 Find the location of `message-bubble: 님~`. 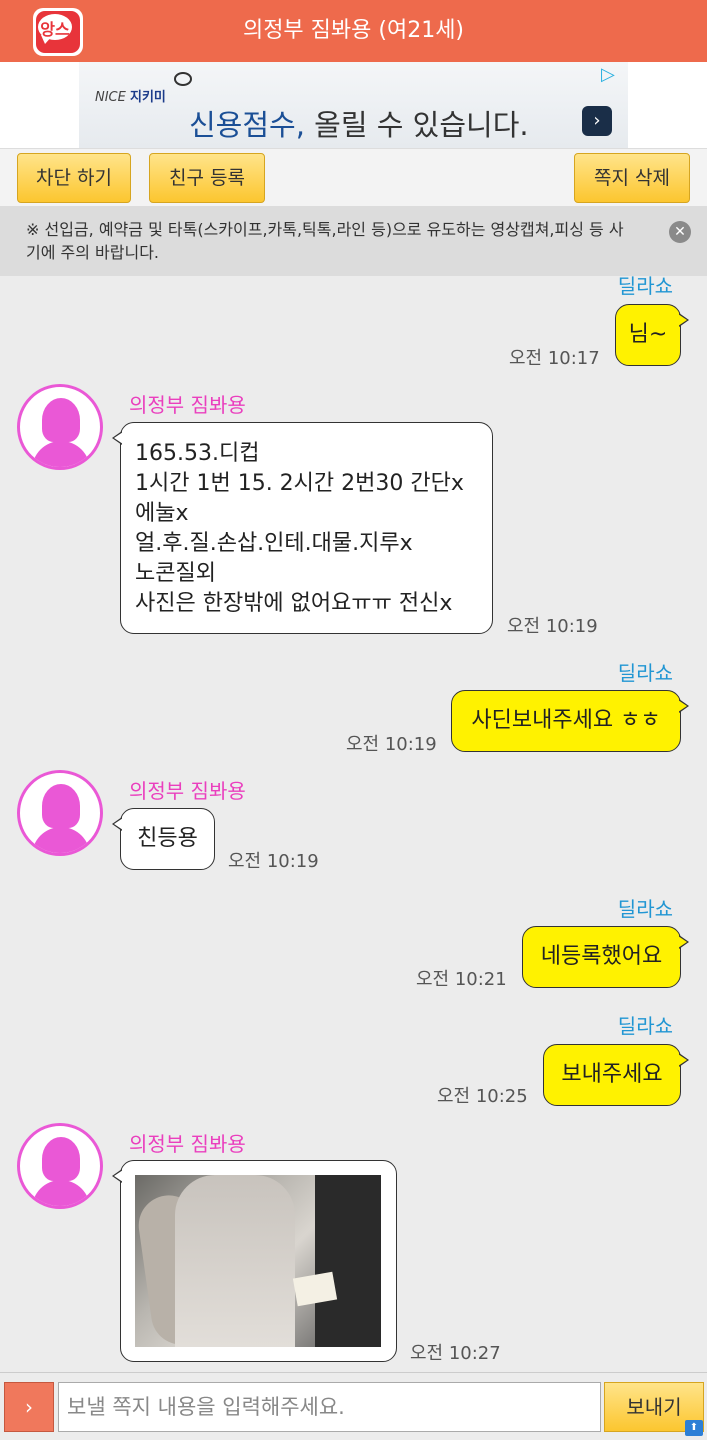

message-bubble: 님~ is located at coordinates (652, 335).